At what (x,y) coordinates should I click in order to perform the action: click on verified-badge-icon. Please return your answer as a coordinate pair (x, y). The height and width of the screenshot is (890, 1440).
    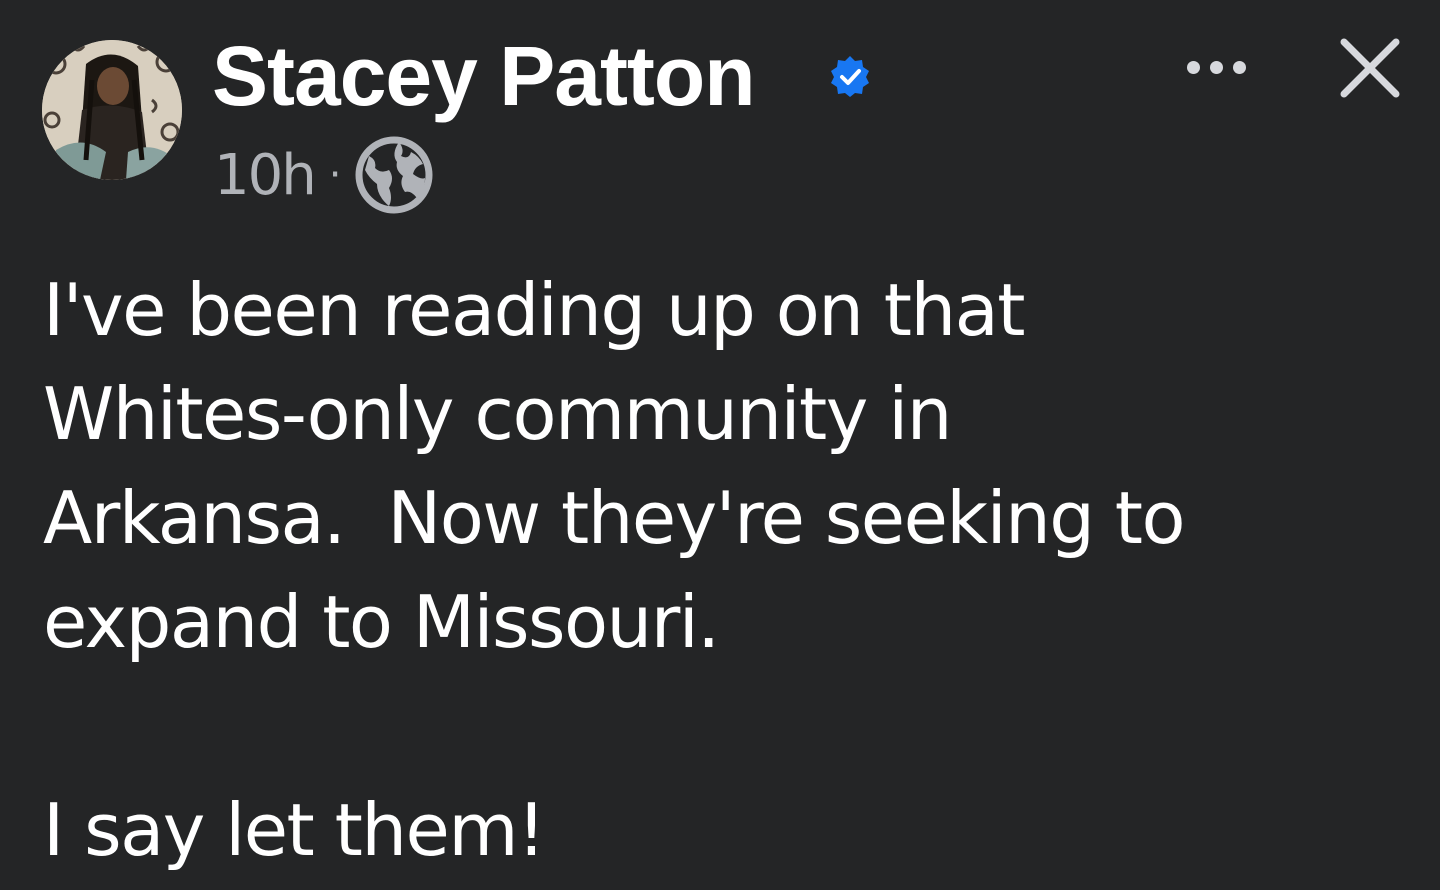
    Looking at the image, I should click on (850, 76).